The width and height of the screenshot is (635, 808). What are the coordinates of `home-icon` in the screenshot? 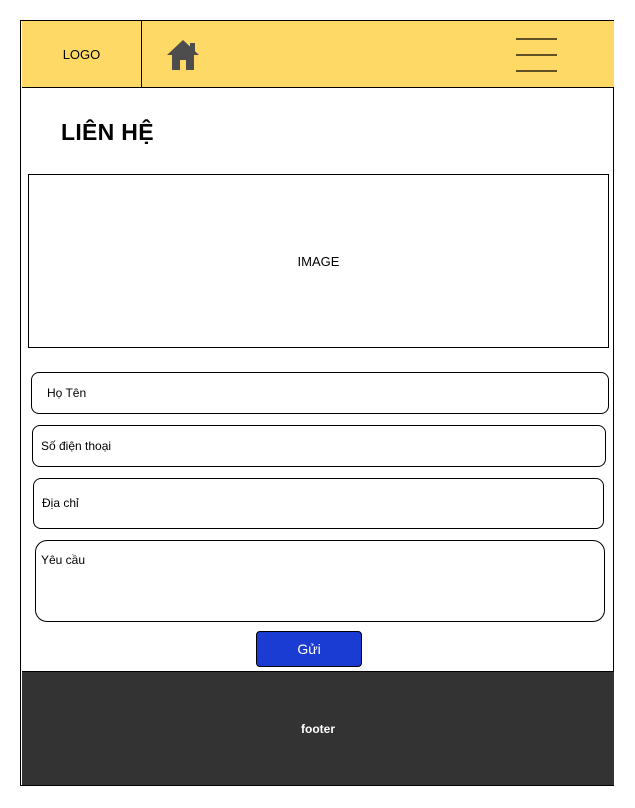 It's located at (183, 55).